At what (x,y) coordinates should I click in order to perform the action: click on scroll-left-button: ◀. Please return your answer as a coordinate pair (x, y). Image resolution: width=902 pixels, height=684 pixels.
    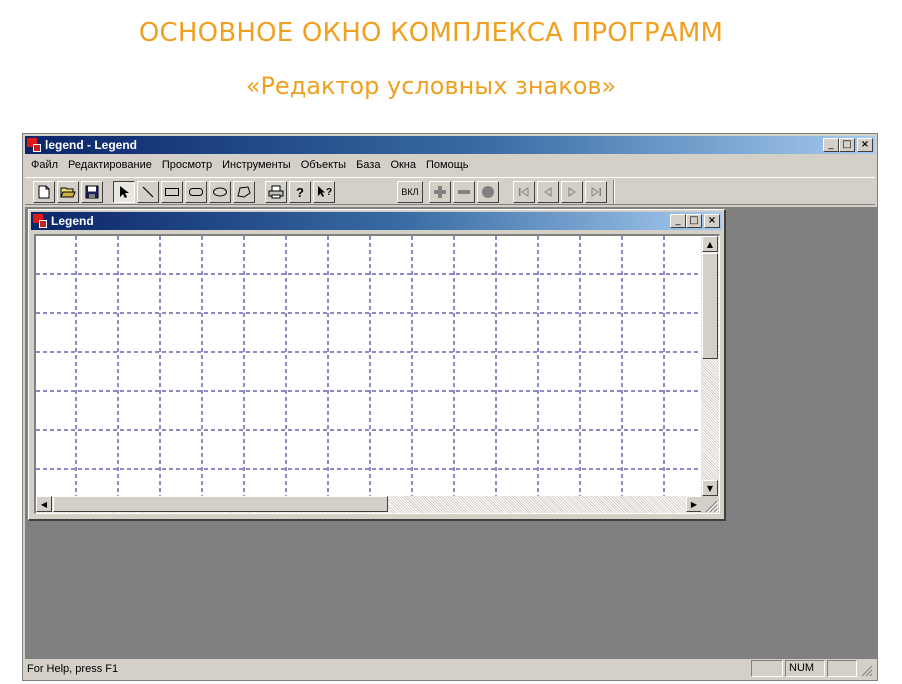
    Looking at the image, I should click on (44, 504).